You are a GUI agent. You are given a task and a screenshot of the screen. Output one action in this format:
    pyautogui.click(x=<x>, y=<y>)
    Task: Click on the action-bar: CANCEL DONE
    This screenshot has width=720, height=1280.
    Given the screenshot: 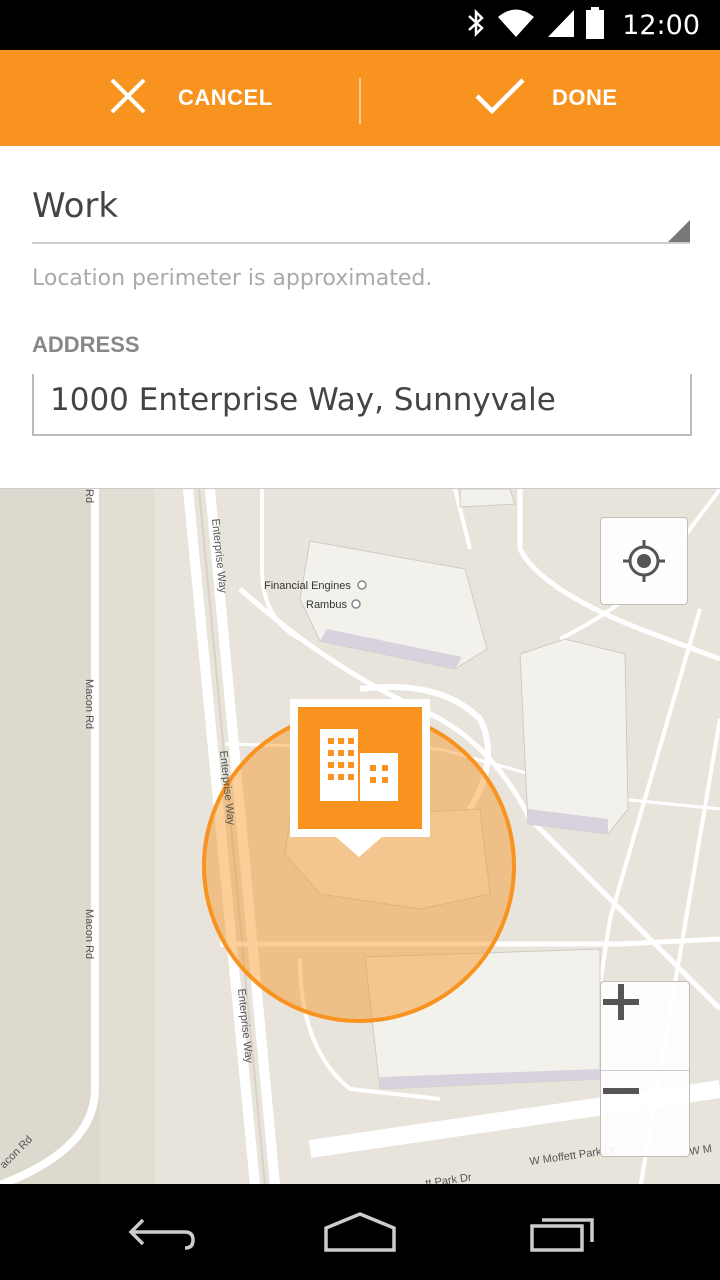 What is the action you would take?
    pyautogui.click(x=360, y=98)
    